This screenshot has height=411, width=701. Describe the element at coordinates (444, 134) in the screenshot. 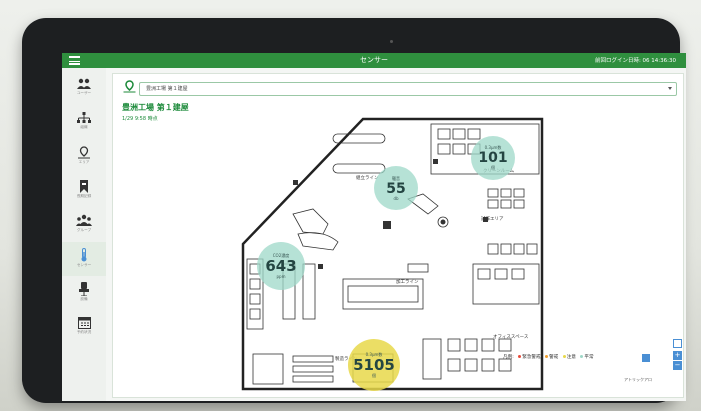

I see `equipment` at that location.